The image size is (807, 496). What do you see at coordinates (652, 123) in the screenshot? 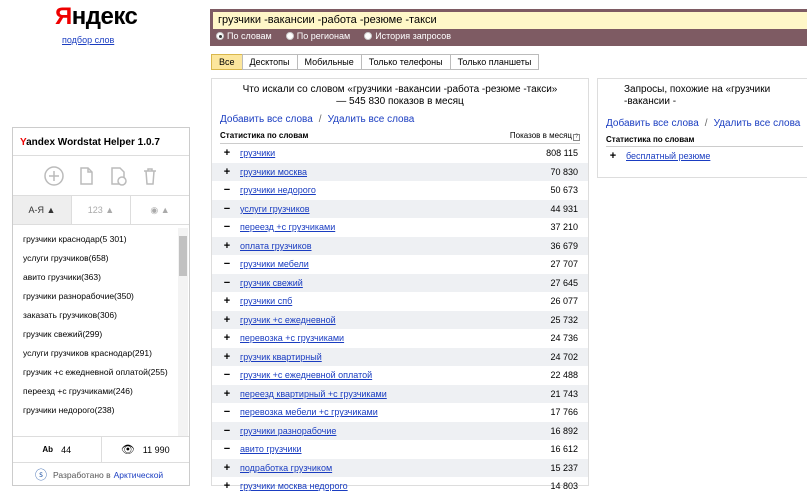
I see `similar-add-all-link: Добавить все слова` at bounding box center [652, 123].